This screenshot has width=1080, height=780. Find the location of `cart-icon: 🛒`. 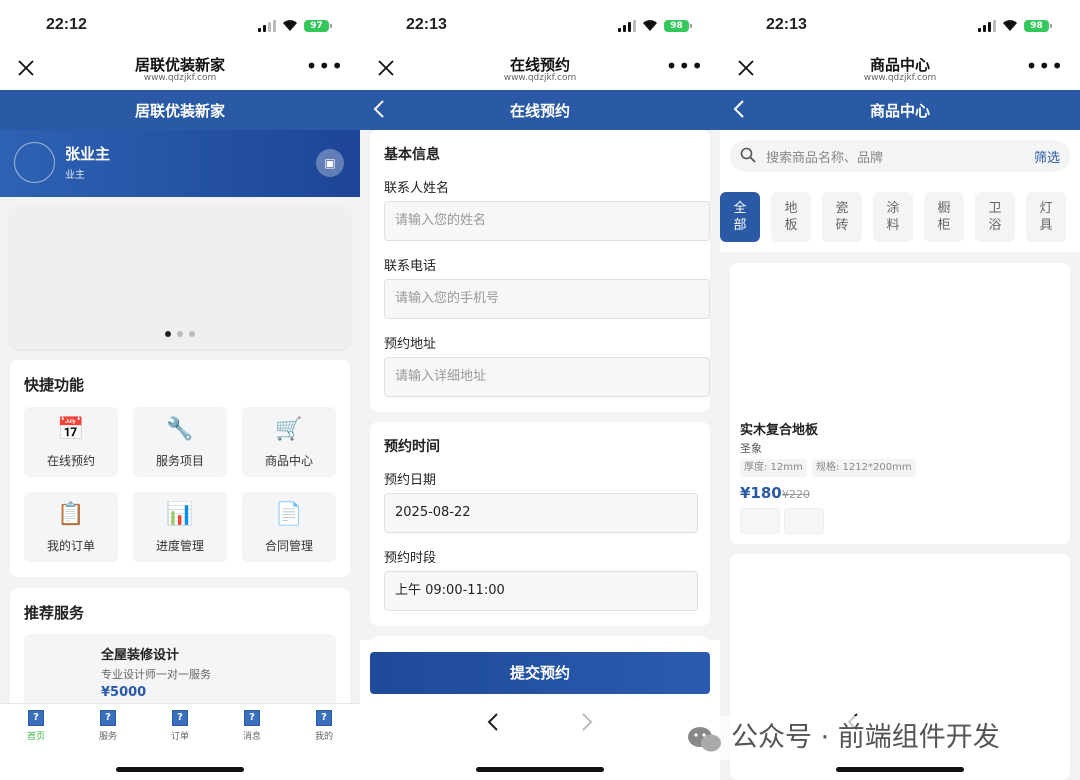

cart-icon: 🛒 is located at coordinates (289, 429).